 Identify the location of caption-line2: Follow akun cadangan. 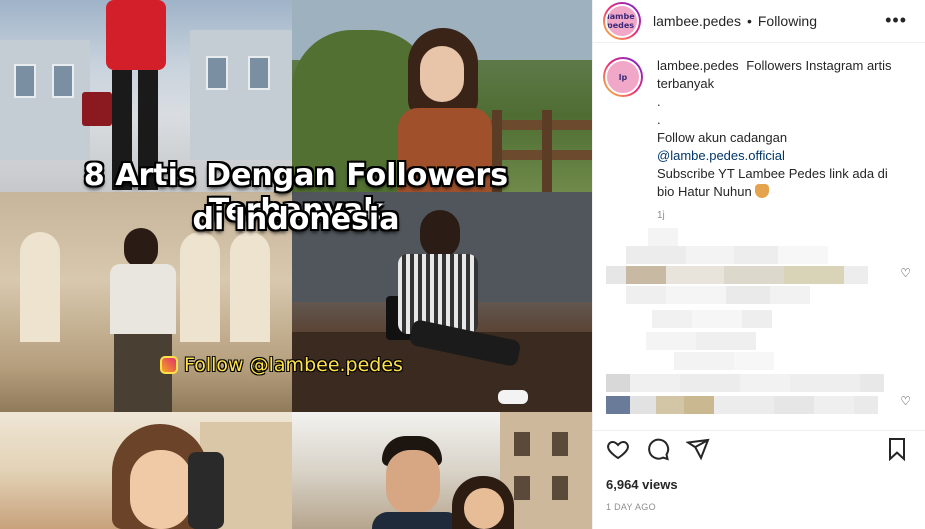
(722, 137).